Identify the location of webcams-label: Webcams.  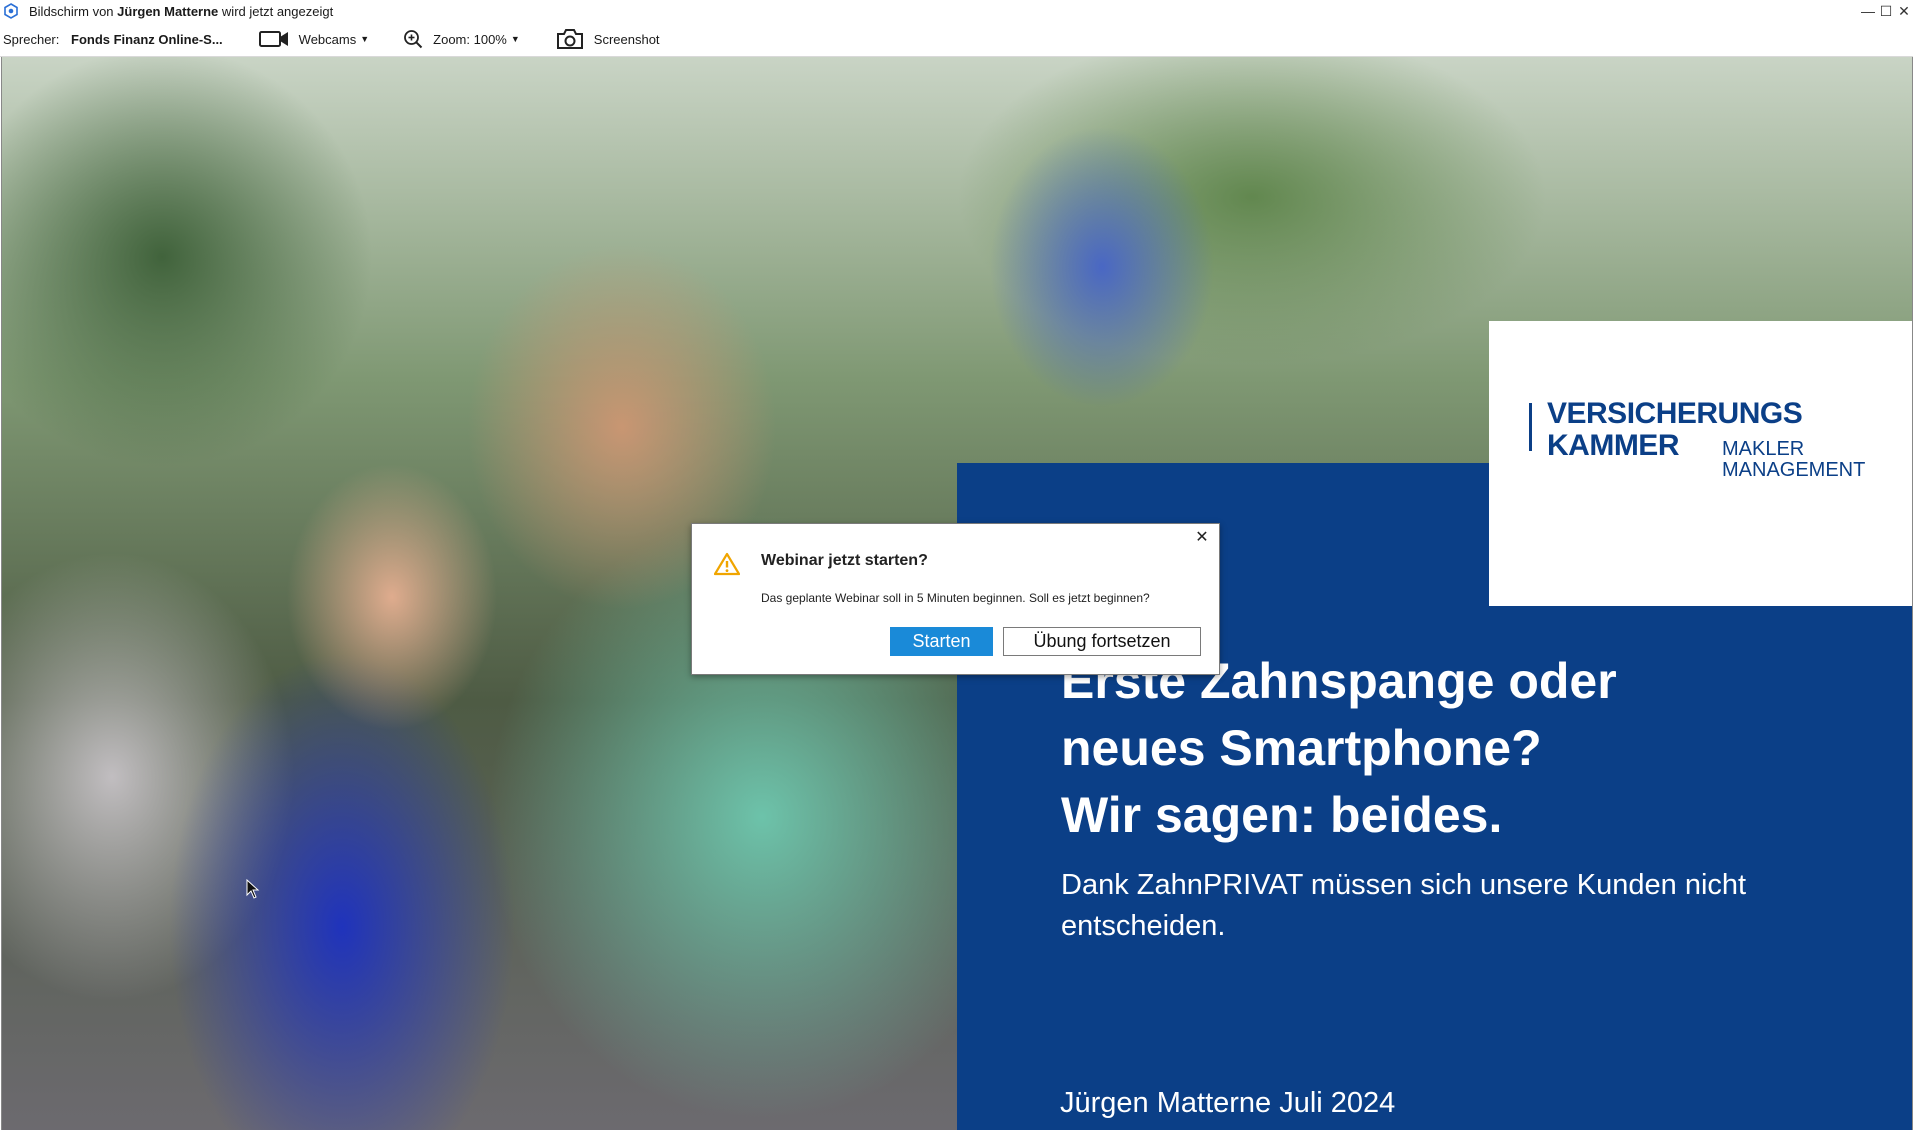
(327, 39).